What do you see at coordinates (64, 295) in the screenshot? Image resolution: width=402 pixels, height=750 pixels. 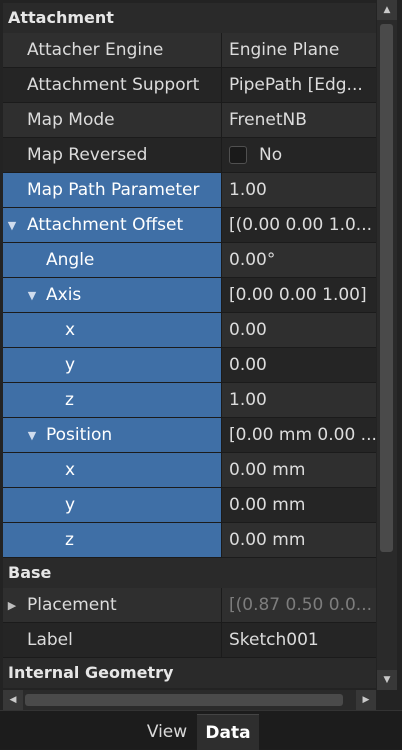 I see `property-label: Axis` at bounding box center [64, 295].